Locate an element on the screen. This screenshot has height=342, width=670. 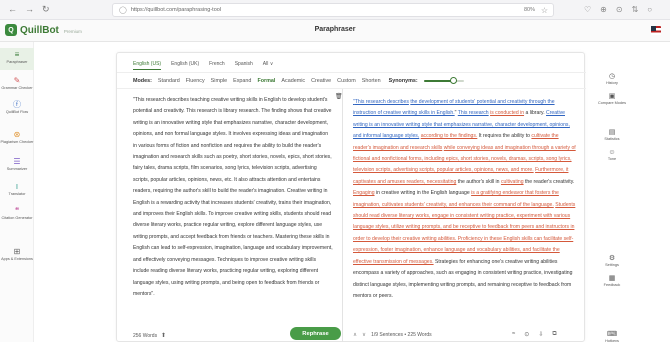
back-icon: ← is located at coordinates (12, 9).